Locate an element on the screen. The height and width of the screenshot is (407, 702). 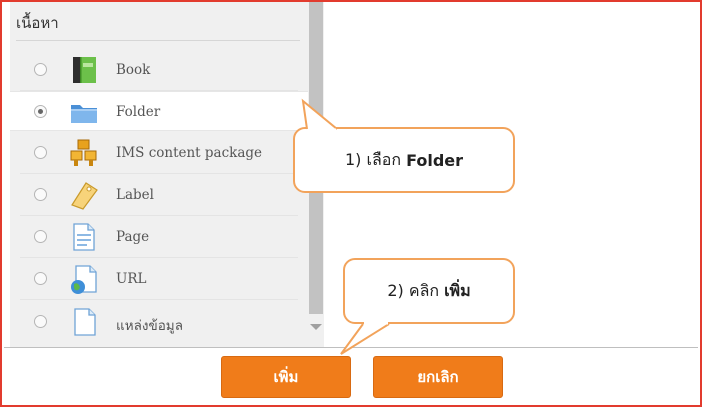
radio-label is located at coordinates (40, 194).